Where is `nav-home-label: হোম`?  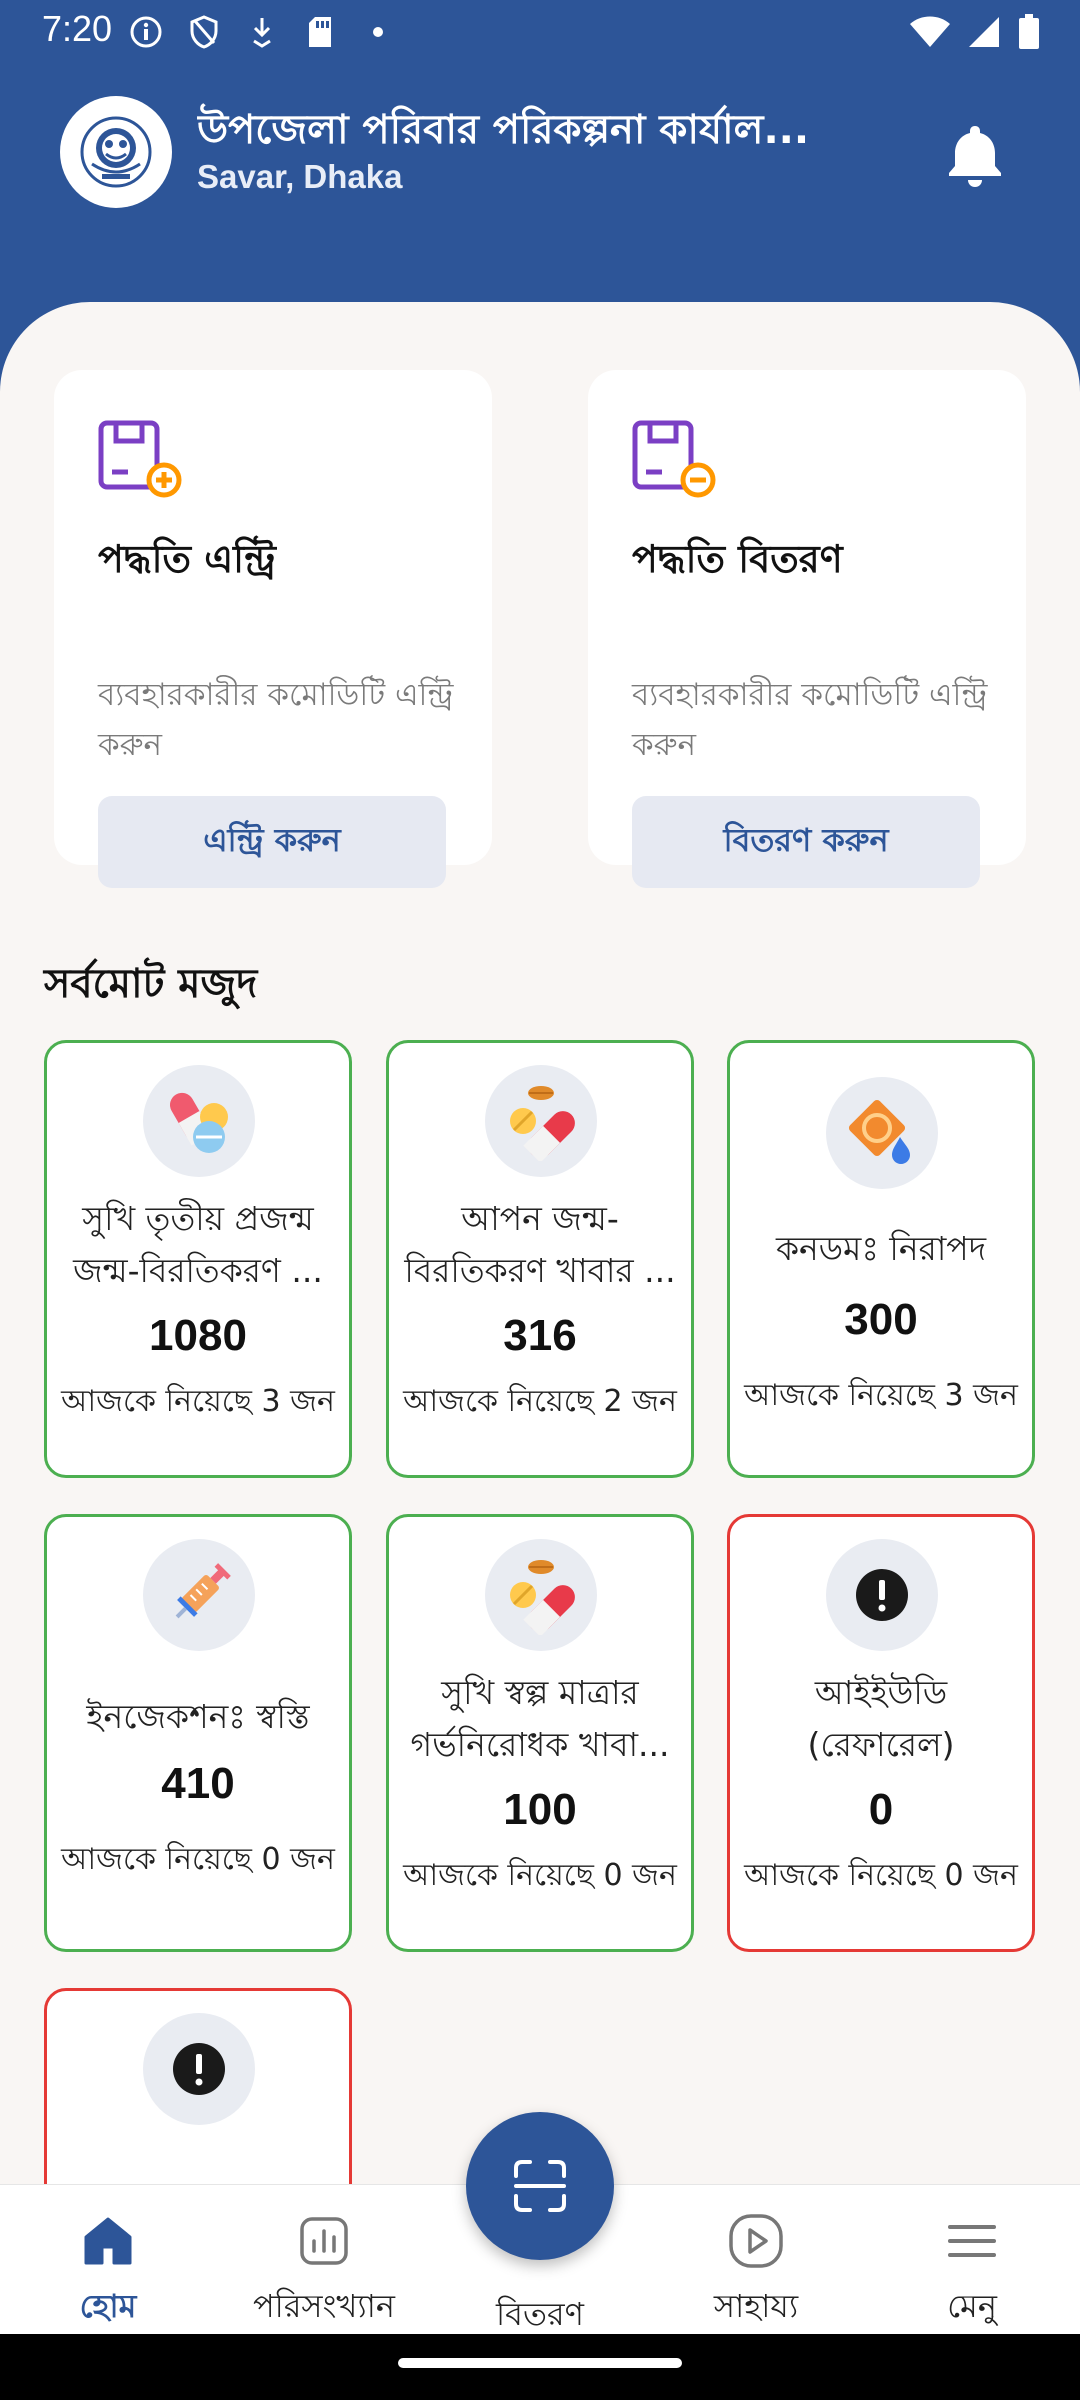 nav-home-label: হোম is located at coordinates (108, 2306).